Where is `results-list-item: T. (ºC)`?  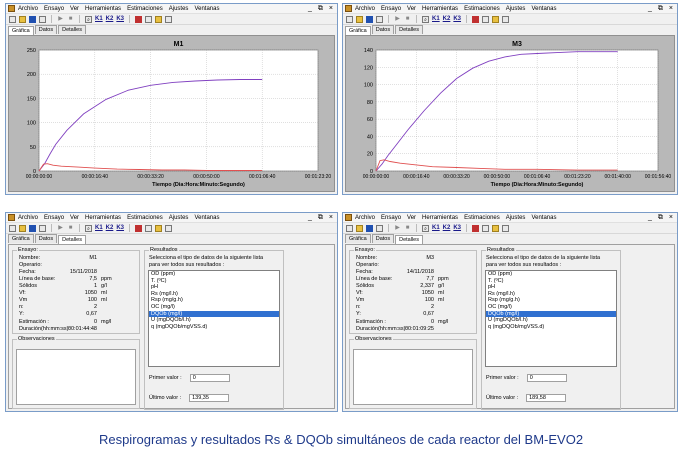
results-list-item: T. (ºC) is located at coordinates (551, 281).